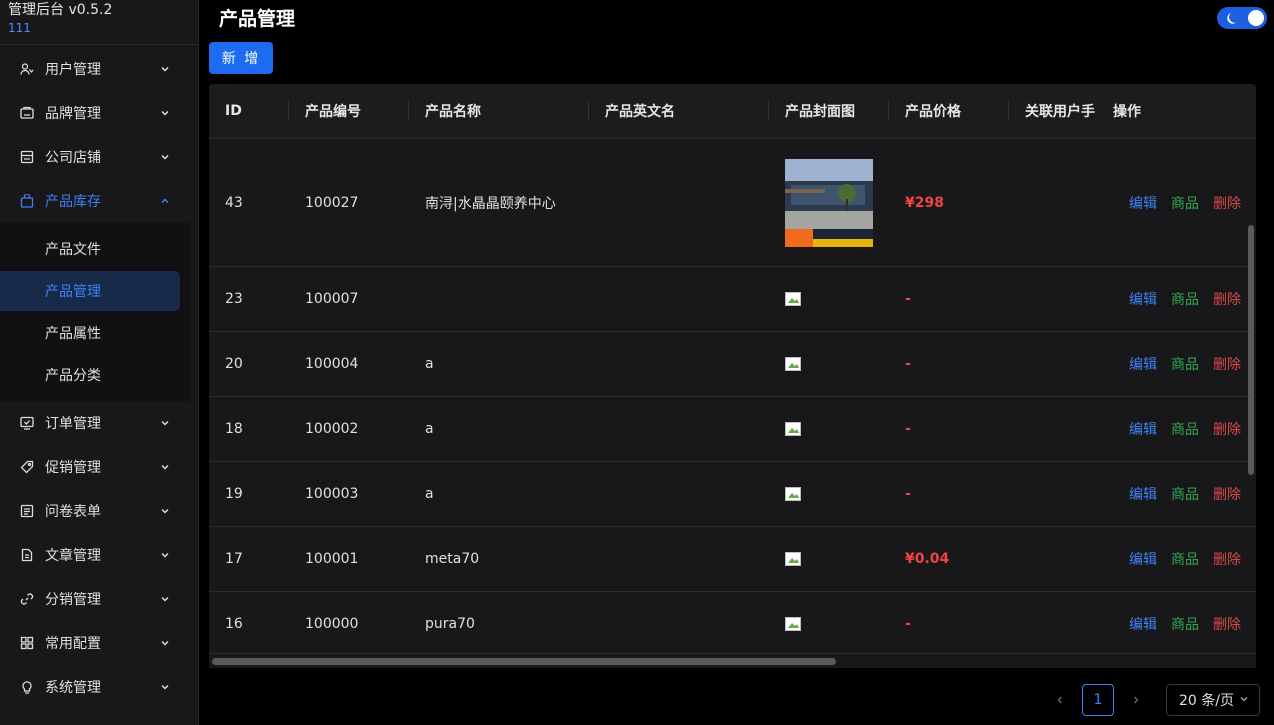  What do you see at coordinates (949, 111) in the screenshot?
I see `column-header: 产品价格` at bounding box center [949, 111].